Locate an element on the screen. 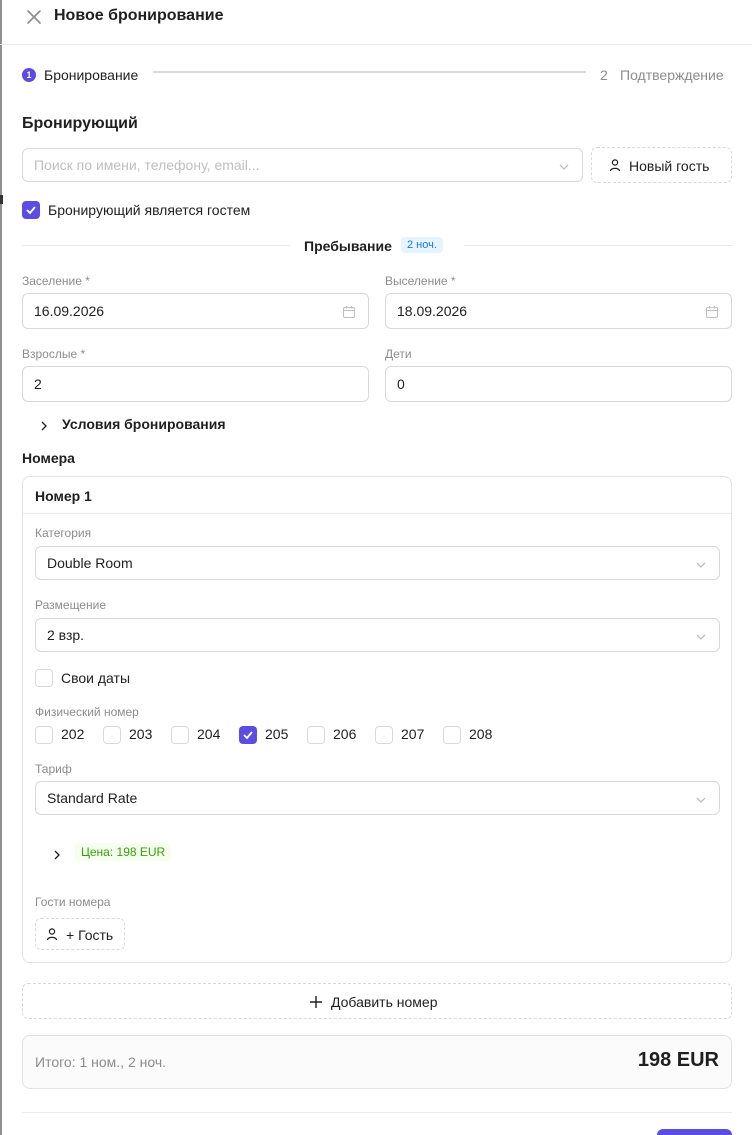 The image size is (752, 1135). price-details-toggle: Цена: 198 EUR is located at coordinates (119, 853).